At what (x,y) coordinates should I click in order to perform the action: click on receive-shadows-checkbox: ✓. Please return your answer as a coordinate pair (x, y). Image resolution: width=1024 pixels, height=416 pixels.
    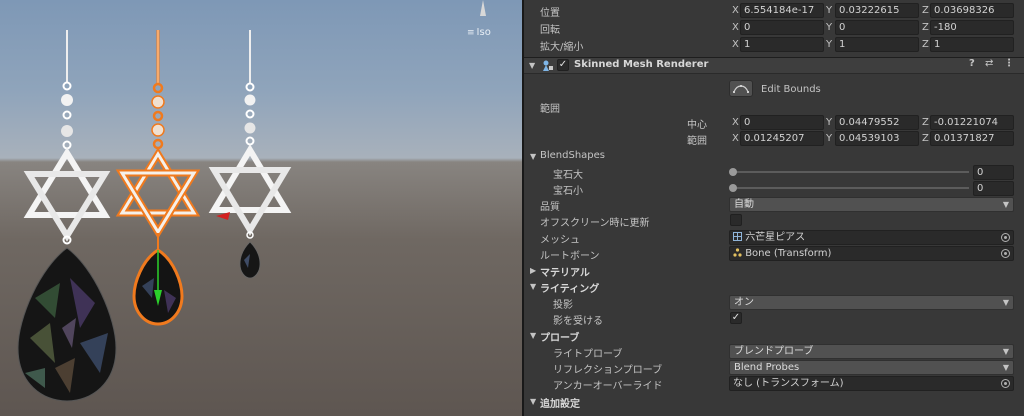
    Looking at the image, I should click on (736, 318).